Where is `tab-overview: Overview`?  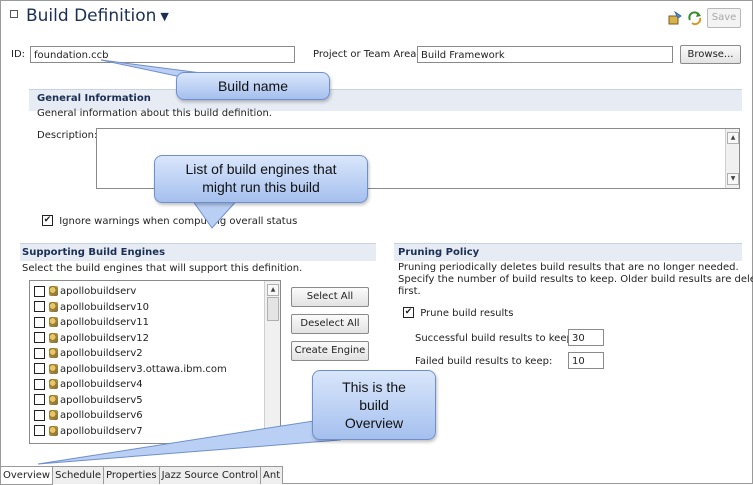 tab-overview: Overview is located at coordinates (27, 476).